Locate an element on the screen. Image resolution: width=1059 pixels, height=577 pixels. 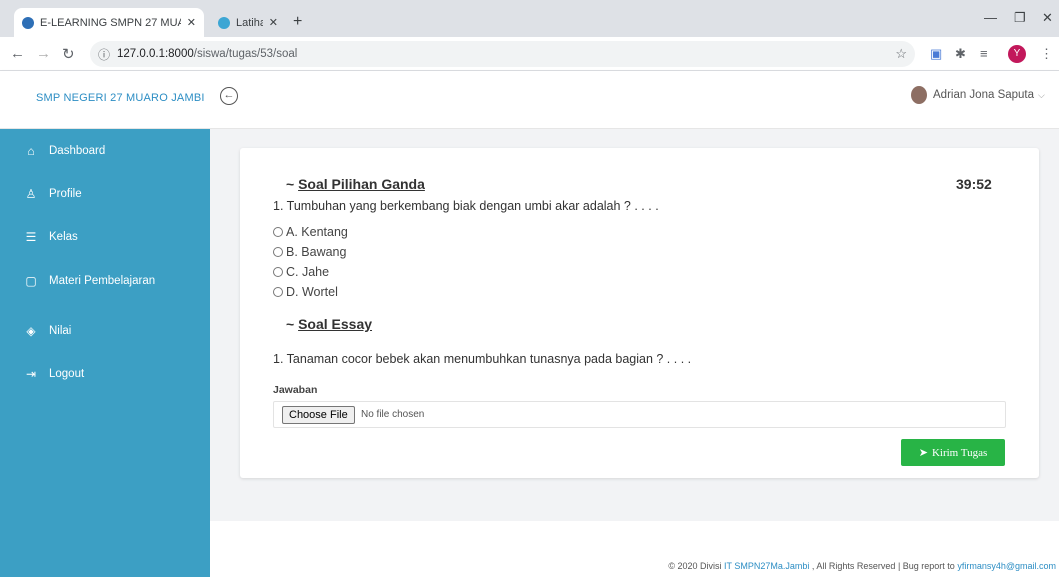
user-avatar is located at coordinates (919, 95).